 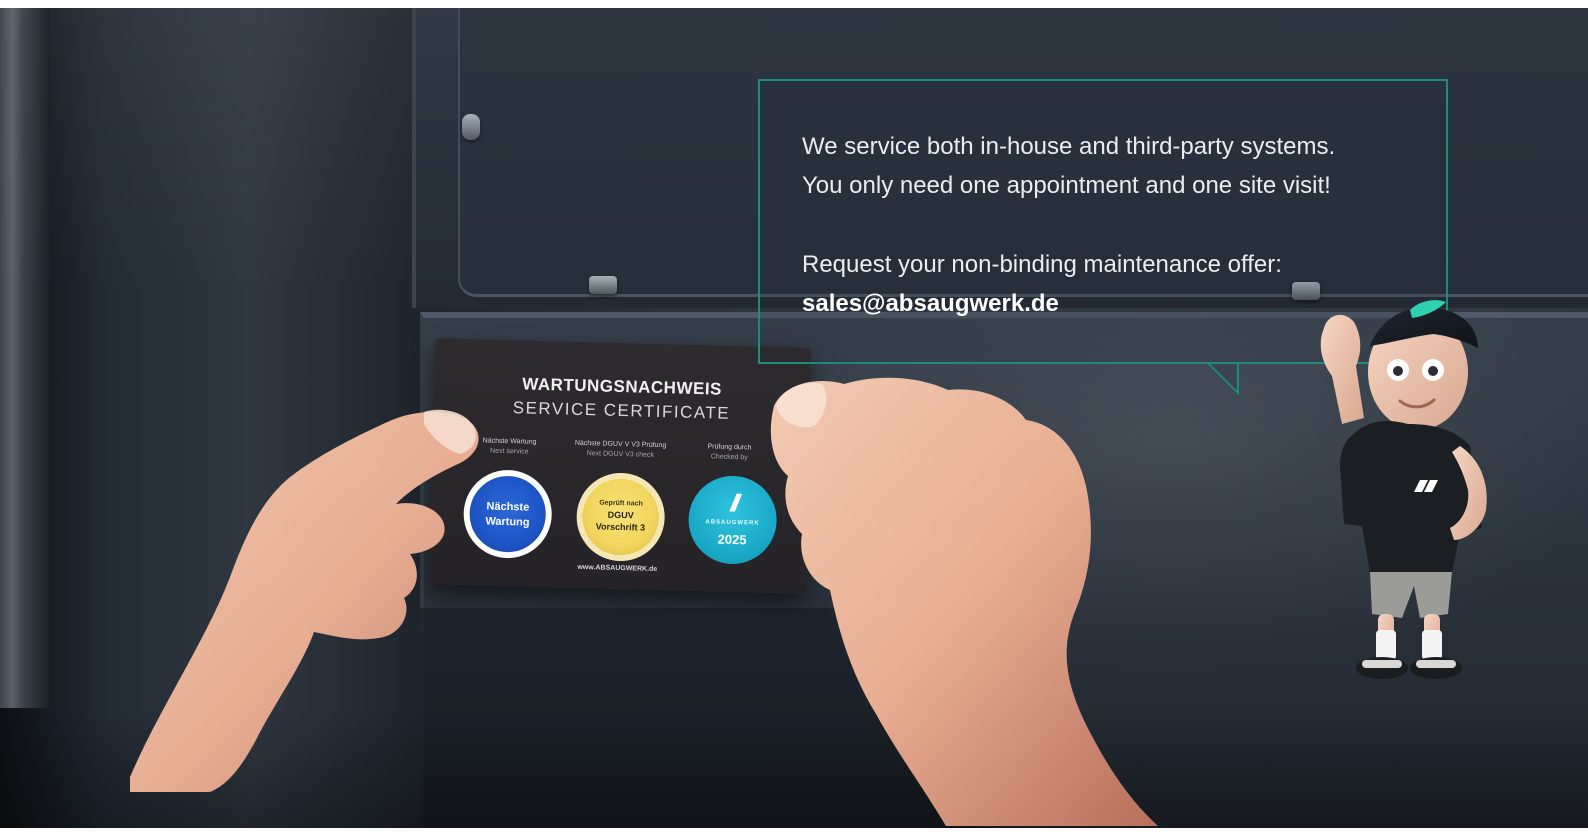 What do you see at coordinates (1223, 379) in the screenshot?
I see `callout-tail` at bounding box center [1223, 379].